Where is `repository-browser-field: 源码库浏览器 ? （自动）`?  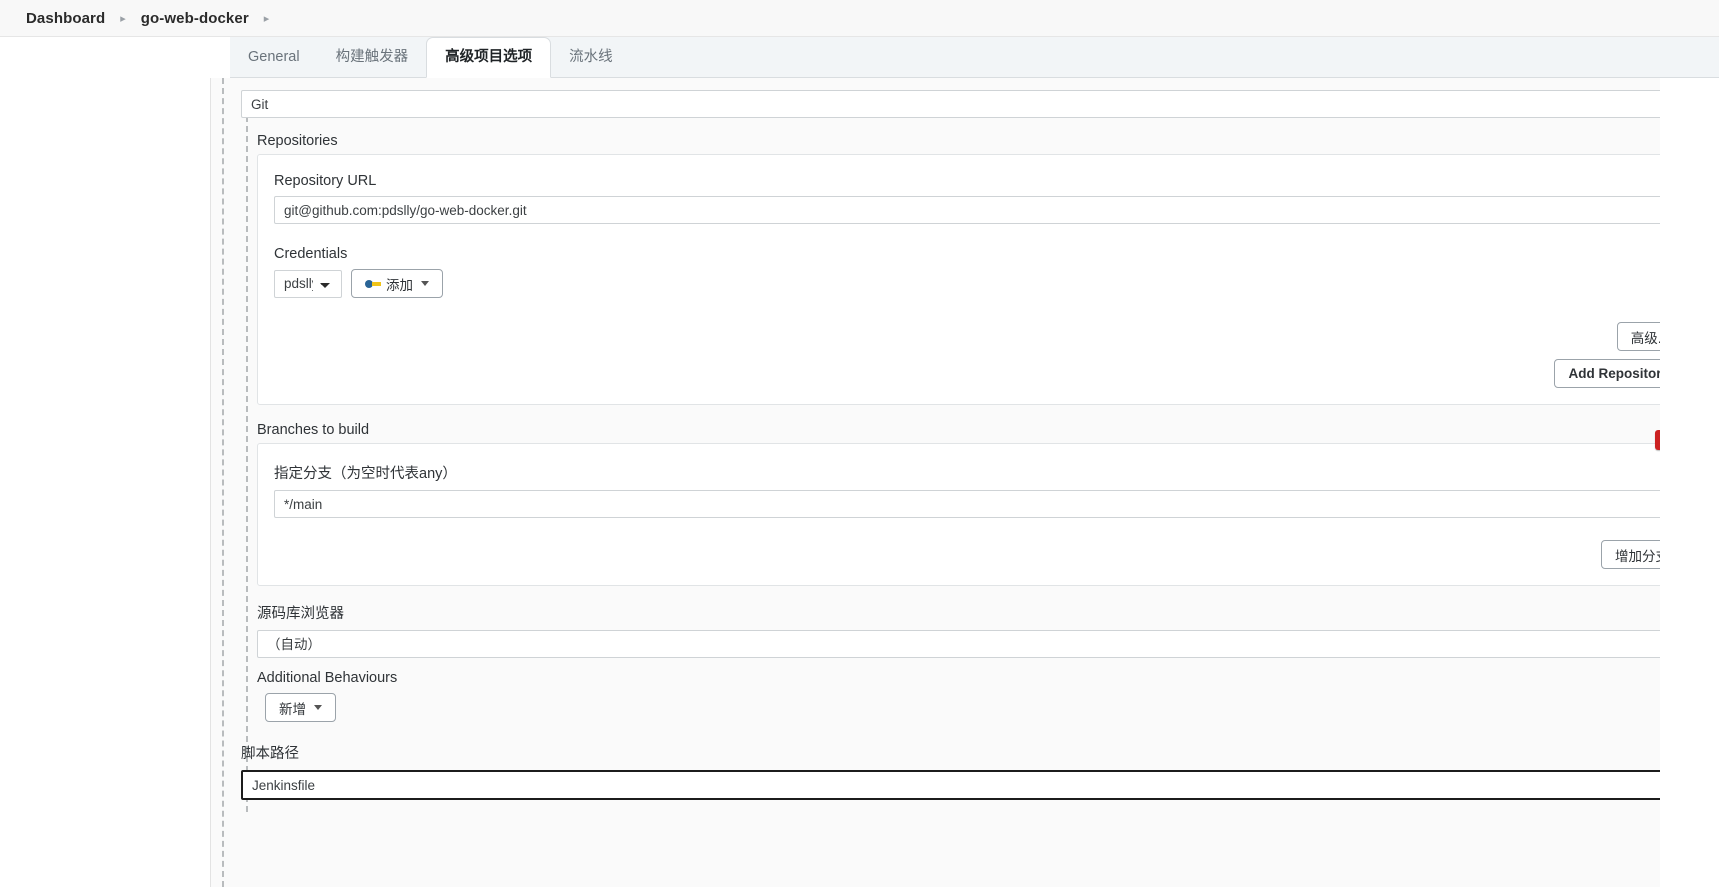 repository-browser-field: 源码库浏览器 ? （自动） is located at coordinates (984, 629).